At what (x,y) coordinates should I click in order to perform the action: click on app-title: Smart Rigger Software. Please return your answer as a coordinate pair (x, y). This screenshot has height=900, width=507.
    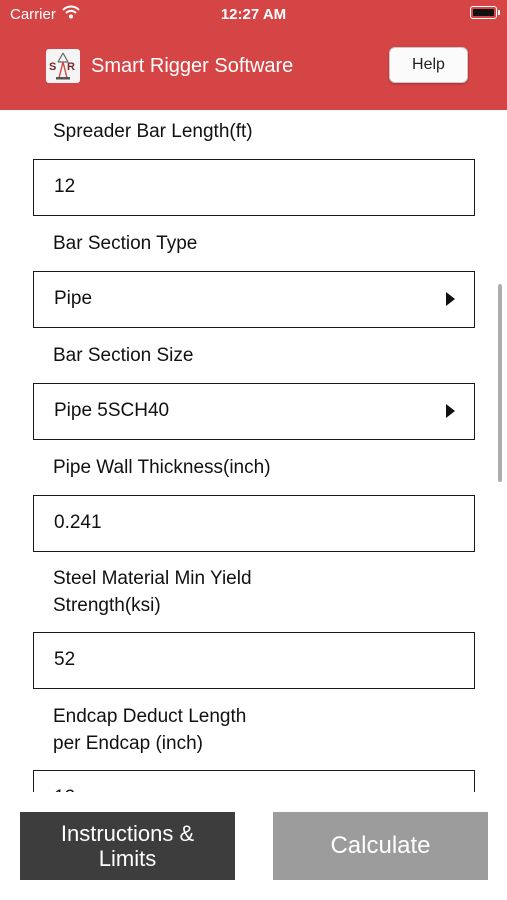
    Looking at the image, I should click on (192, 66).